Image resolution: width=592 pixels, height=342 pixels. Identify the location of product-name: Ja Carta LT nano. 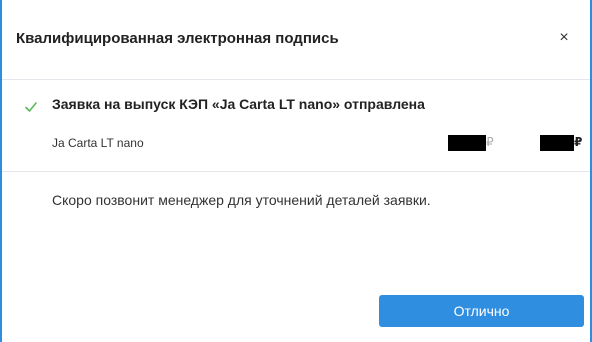
(98, 143).